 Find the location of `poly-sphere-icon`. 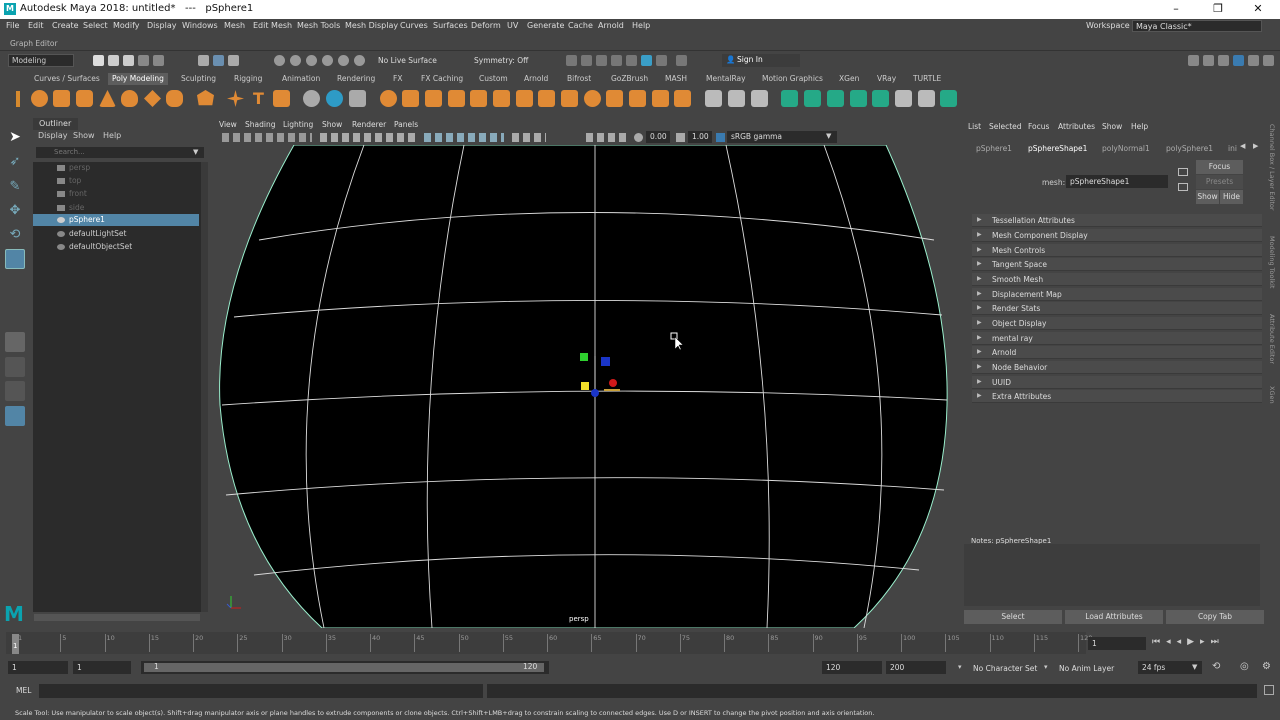

poly-sphere-icon is located at coordinates (39, 98).